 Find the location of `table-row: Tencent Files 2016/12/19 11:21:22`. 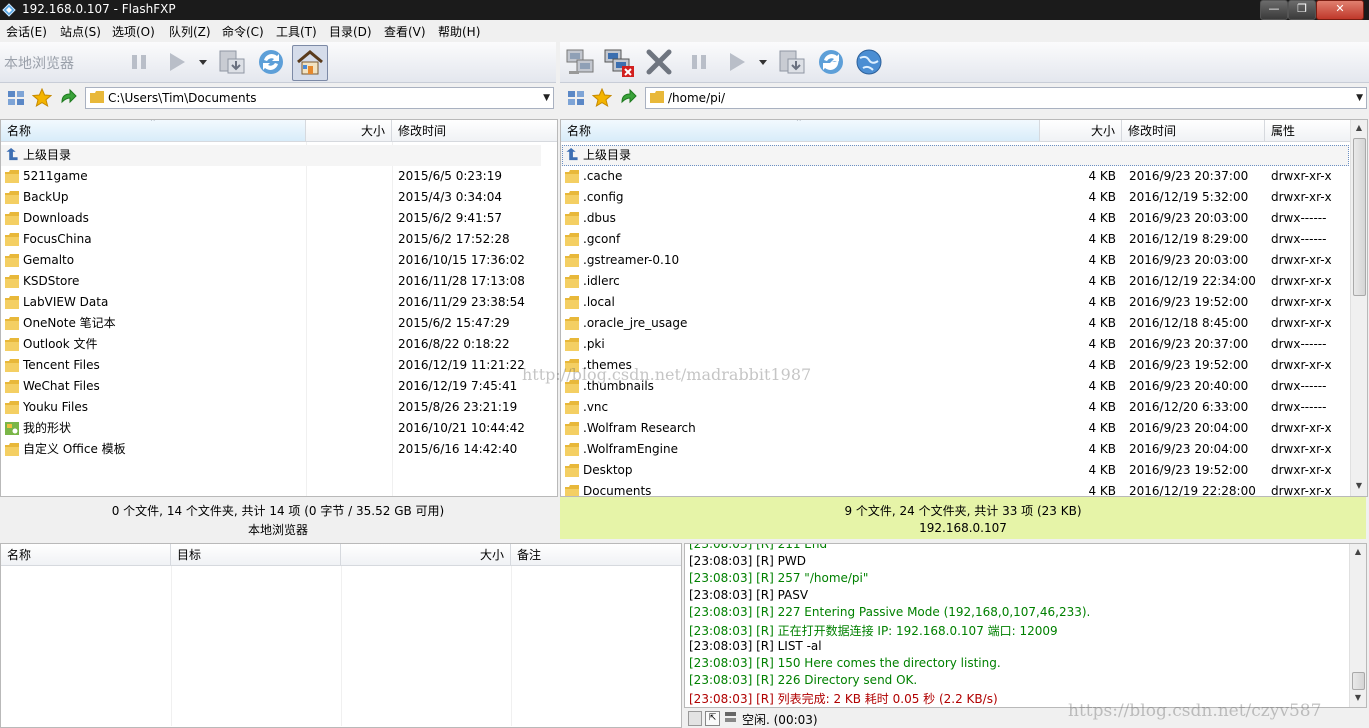

table-row: Tencent Files 2016/12/19 11:21:22 is located at coordinates (271, 365).